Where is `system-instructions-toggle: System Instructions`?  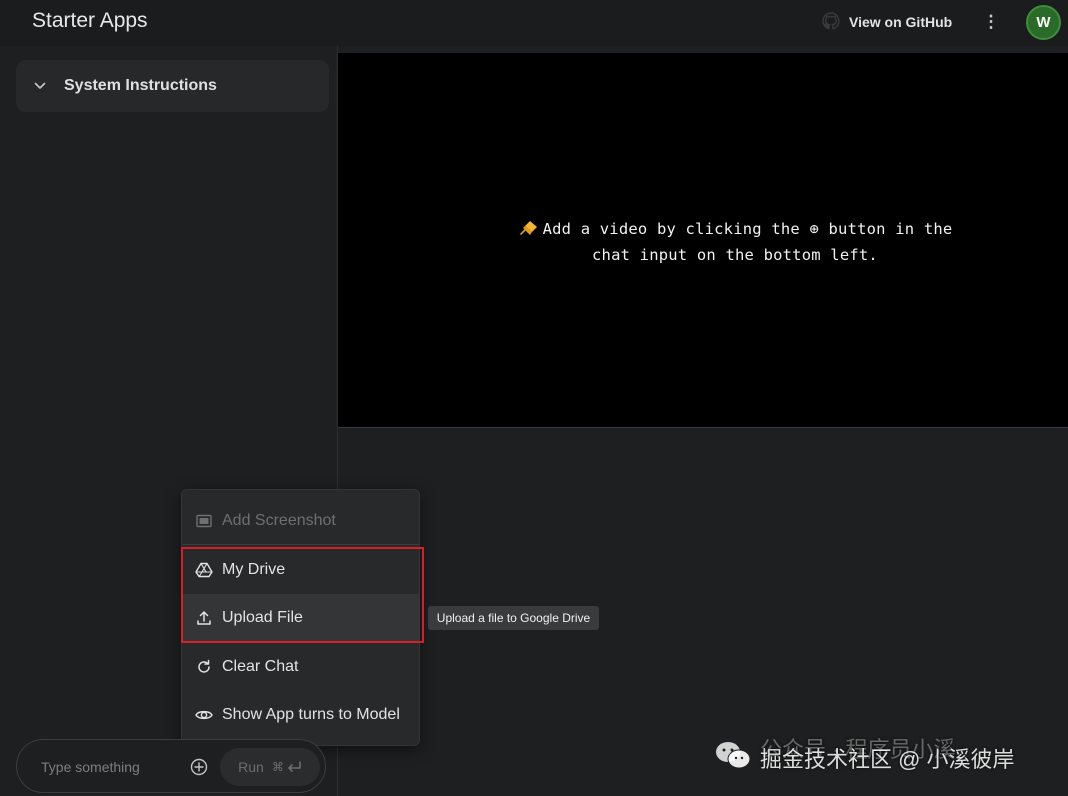
system-instructions-toggle: System Instructions is located at coordinates (172, 86).